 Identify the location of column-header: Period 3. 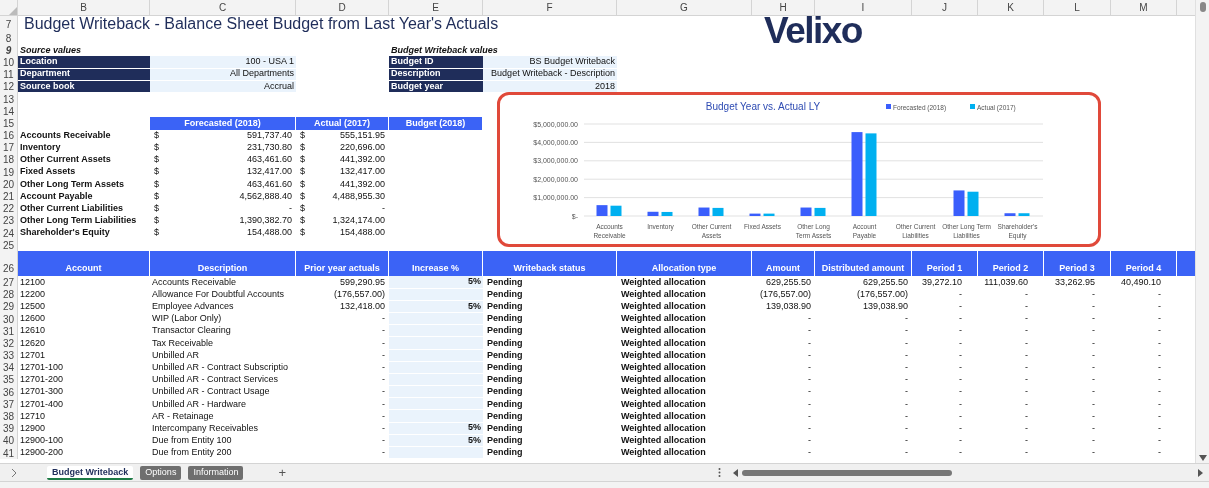
(1077, 264).